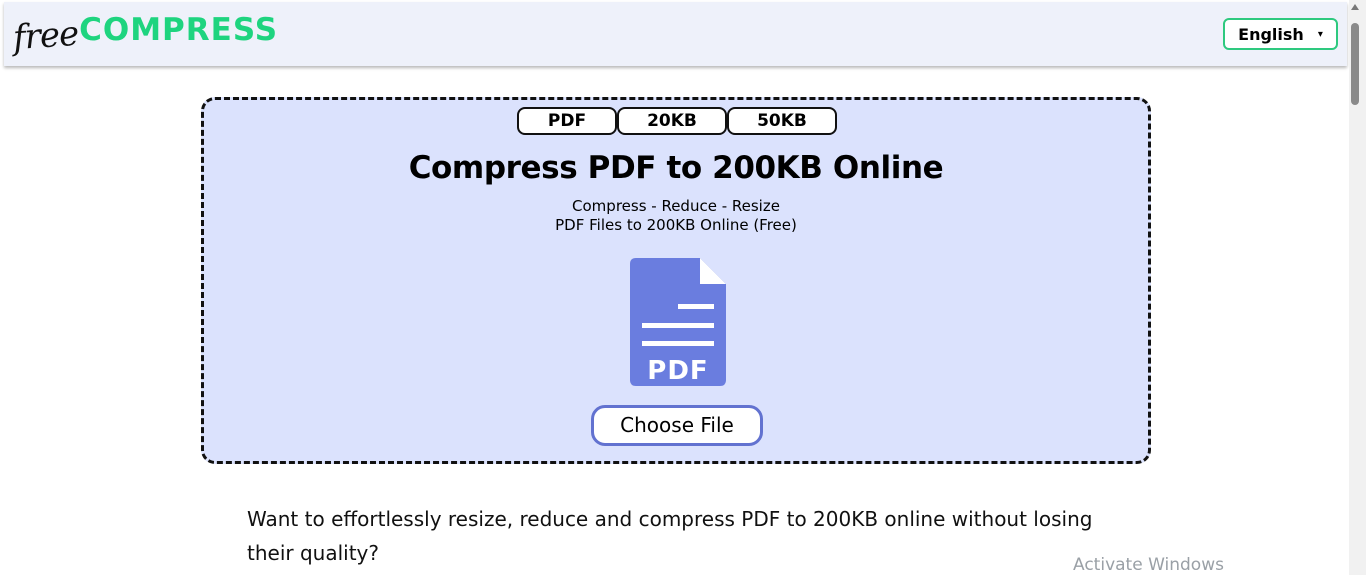 The width and height of the screenshot is (1366, 575). Describe the element at coordinates (1148, 565) in the screenshot. I see `activate-windows-watermark: Activate Windows` at that location.